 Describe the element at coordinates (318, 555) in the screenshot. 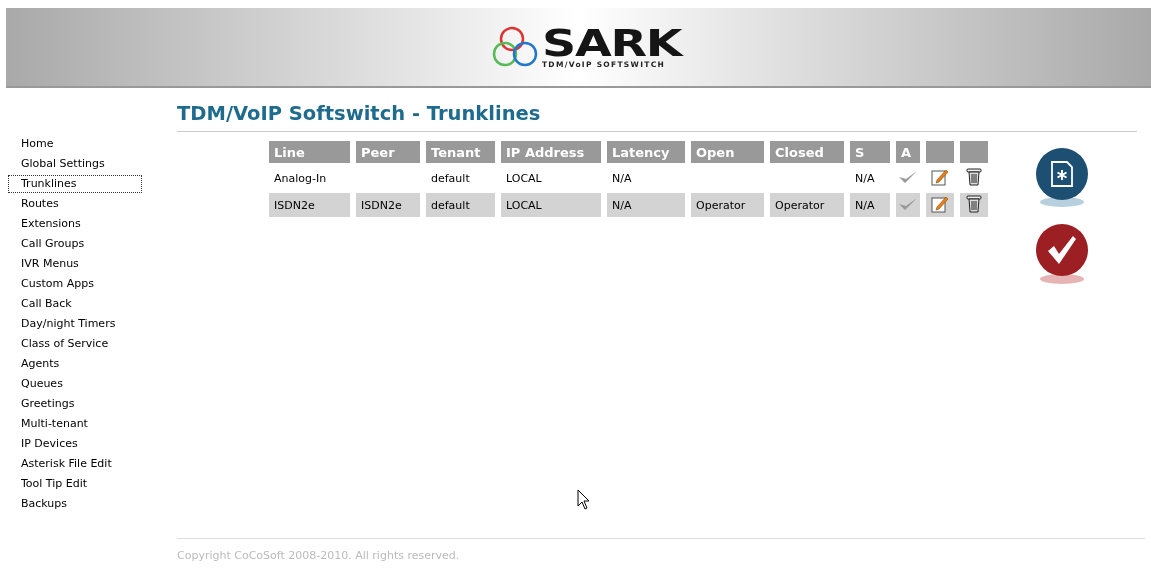

I see `copyright-text: Copyright CoCoSoft 2008-2010. All rights reserved.` at that location.